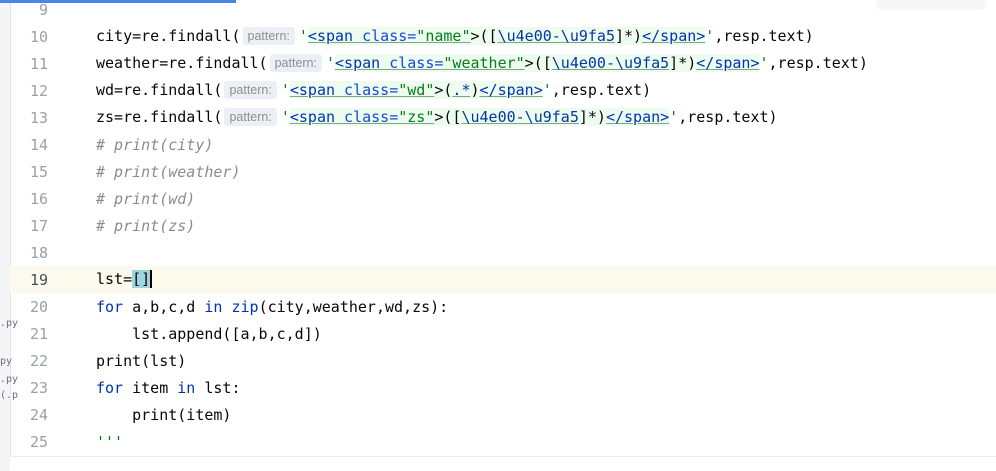 This screenshot has width=996, height=471. What do you see at coordinates (163, 415) in the screenshot?
I see `line-code: print(item)` at bounding box center [163, 415].